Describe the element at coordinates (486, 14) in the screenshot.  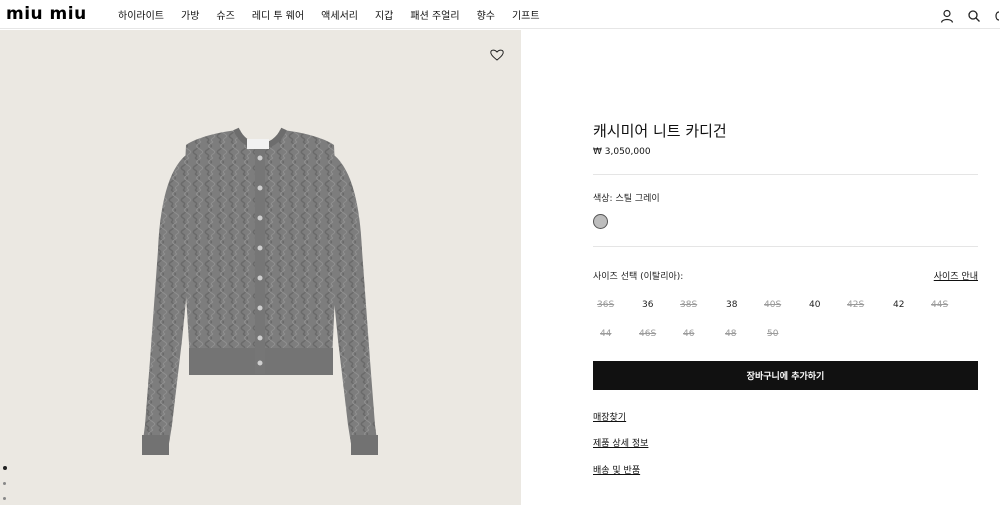
I see `nav-item-fragrance: 향수` at that location.